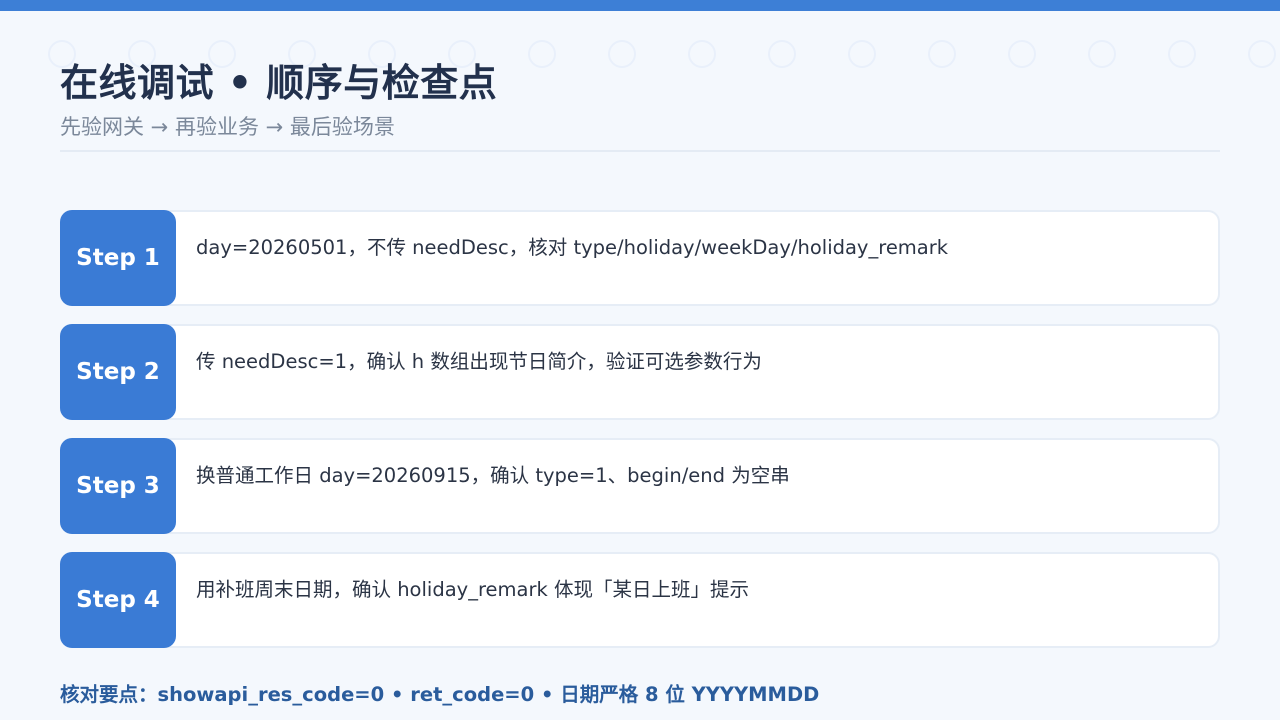 The image size is (1280, 720). I want to click on step-text-2: 传 needDesc=1，确认 h 数组出现节日简介，验证可选参数行为, so click(479, 361).